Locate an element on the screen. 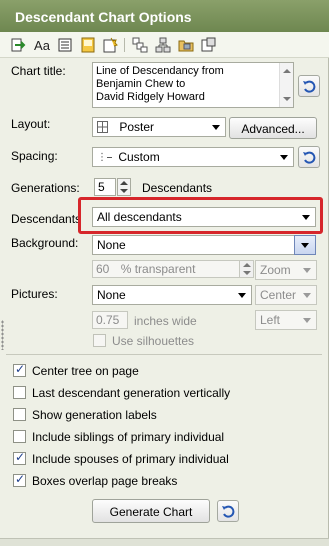 This screenshot has width=329, height=546. page-setup-icon is located at coordinates (140, 45).